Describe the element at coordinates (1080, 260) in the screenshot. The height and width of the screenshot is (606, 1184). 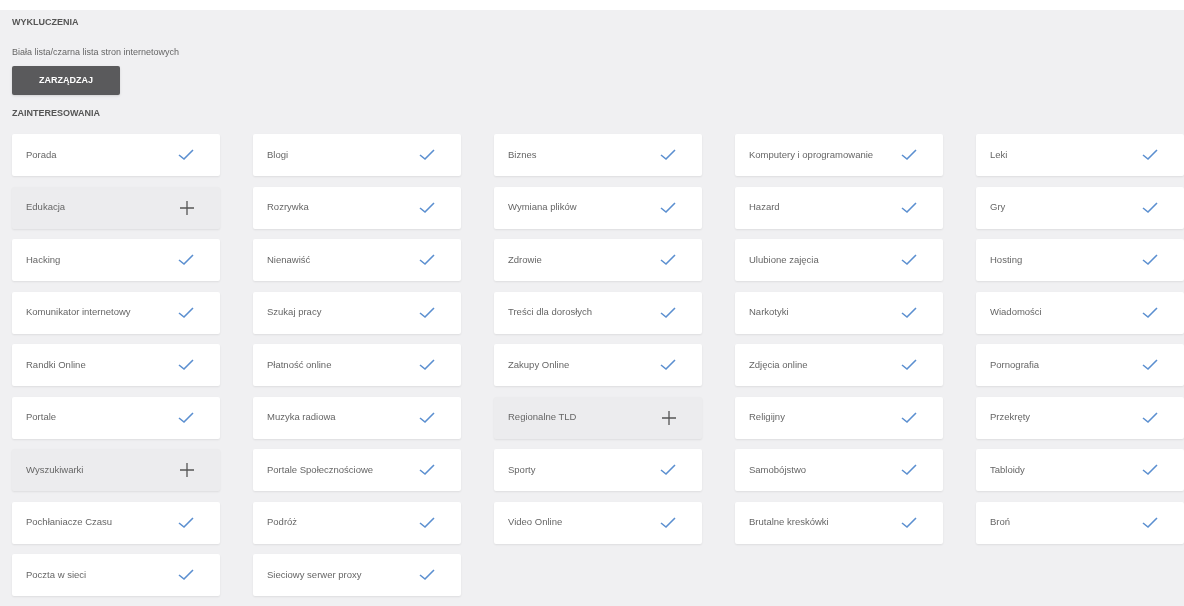
I see `interest-tile: Hosting` at that location.